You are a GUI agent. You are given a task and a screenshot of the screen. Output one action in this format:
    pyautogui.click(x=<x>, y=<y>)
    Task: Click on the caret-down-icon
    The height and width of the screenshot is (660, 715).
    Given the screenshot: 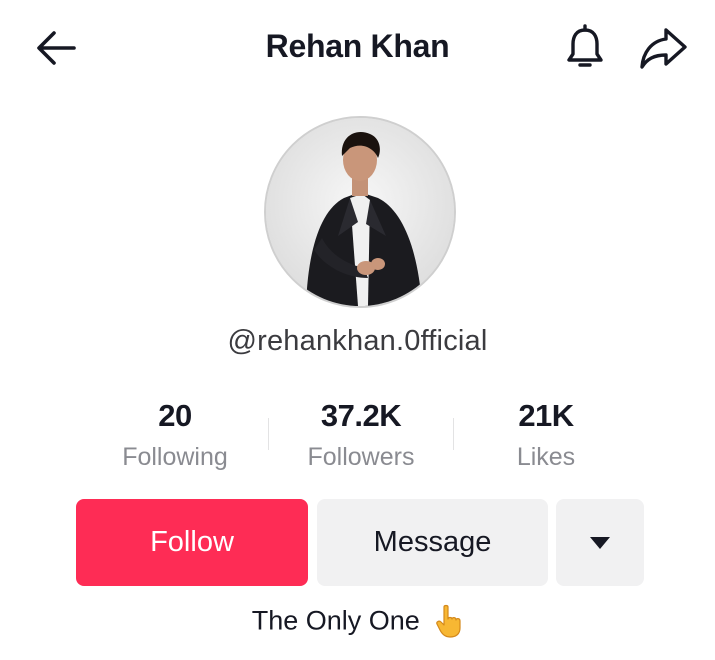 What is the action you would take?
    pyautogui.click(x=600, y=542)
    